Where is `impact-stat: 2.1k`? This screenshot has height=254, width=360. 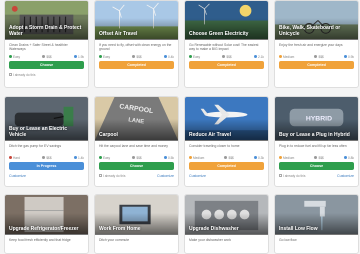
impact-stat: 2.1k is located at coordinates (258, 57).